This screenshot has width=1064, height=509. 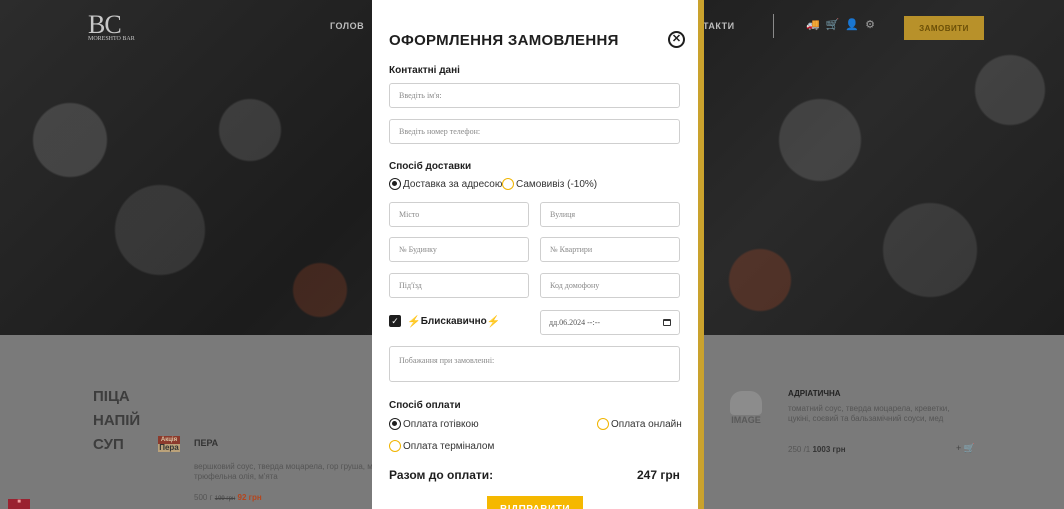 I want to click on product-price: 500 г 199 грн 92 грн, so click(x=228, y=497).